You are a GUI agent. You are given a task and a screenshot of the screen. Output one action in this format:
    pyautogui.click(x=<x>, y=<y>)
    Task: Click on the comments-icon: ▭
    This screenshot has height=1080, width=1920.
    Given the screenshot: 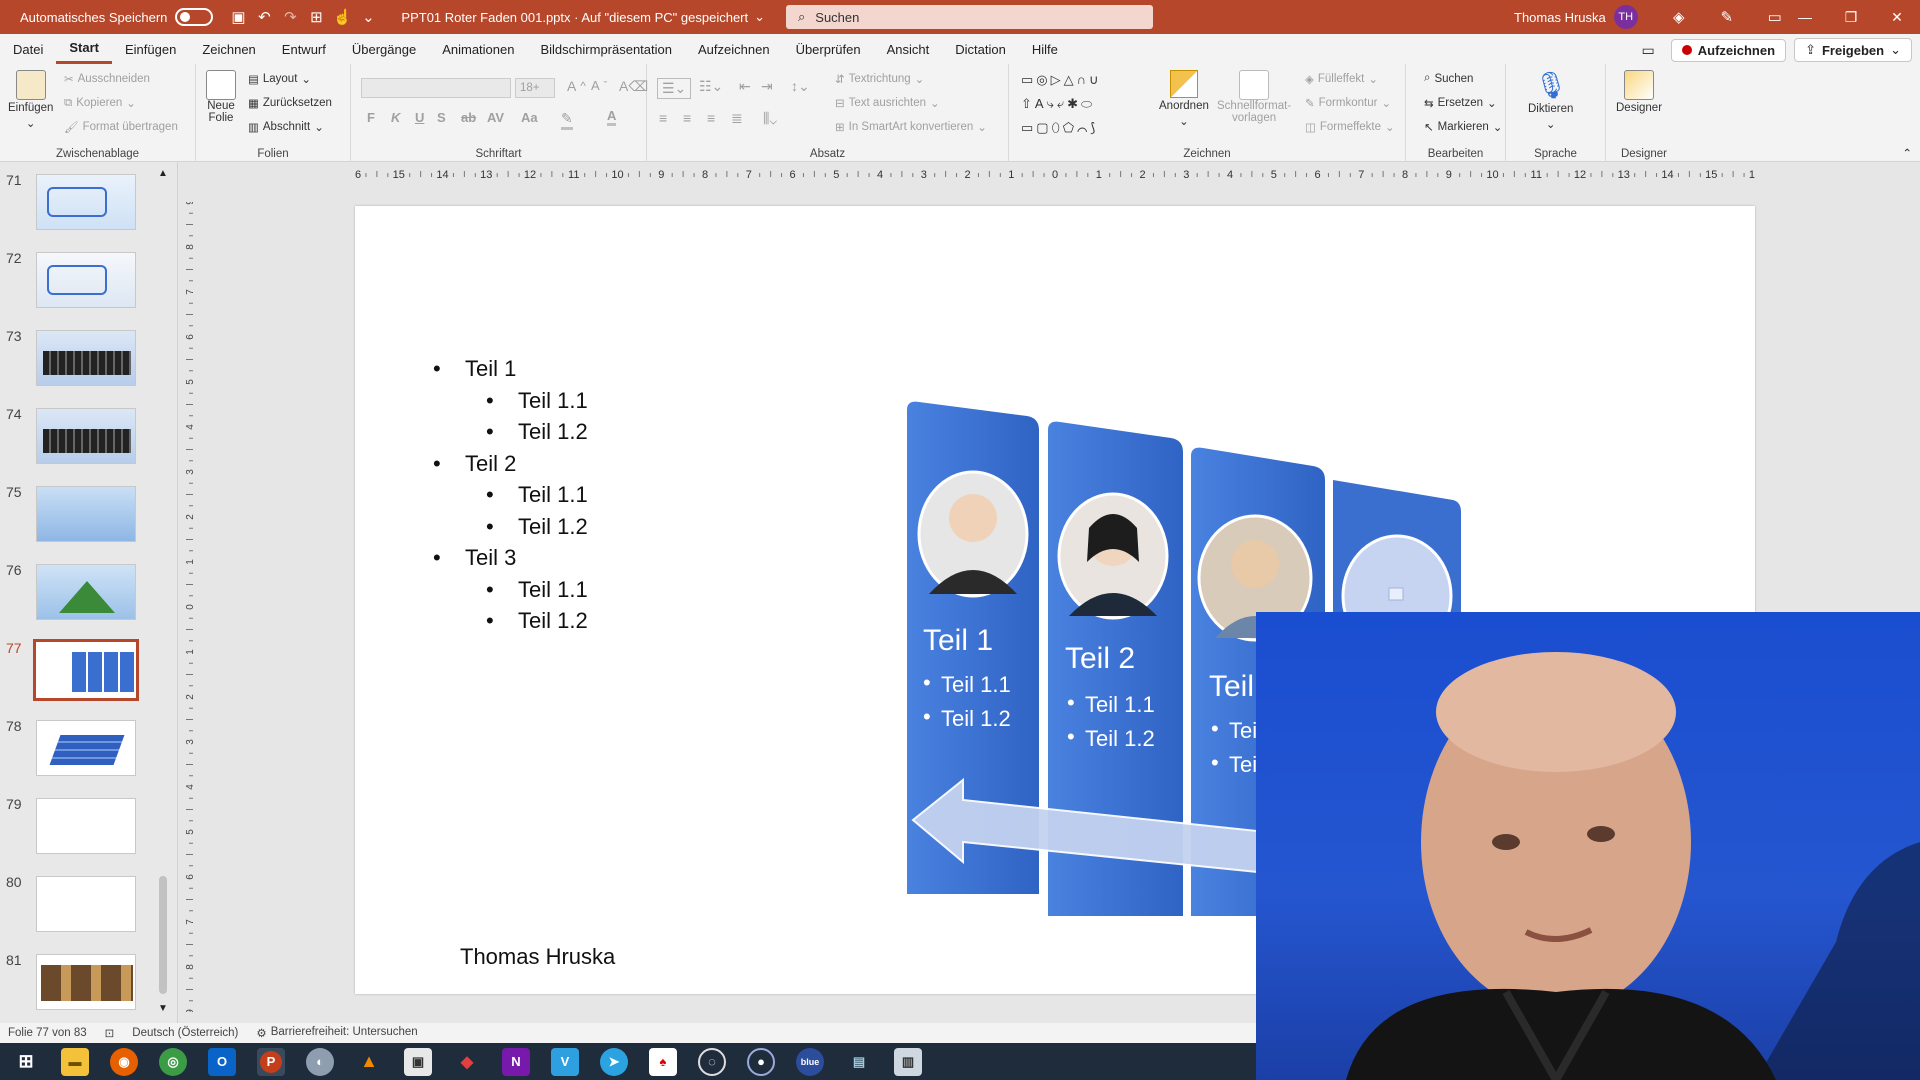 What is the action you would take?
    pyautogui.click(x=1648, y=50)
    